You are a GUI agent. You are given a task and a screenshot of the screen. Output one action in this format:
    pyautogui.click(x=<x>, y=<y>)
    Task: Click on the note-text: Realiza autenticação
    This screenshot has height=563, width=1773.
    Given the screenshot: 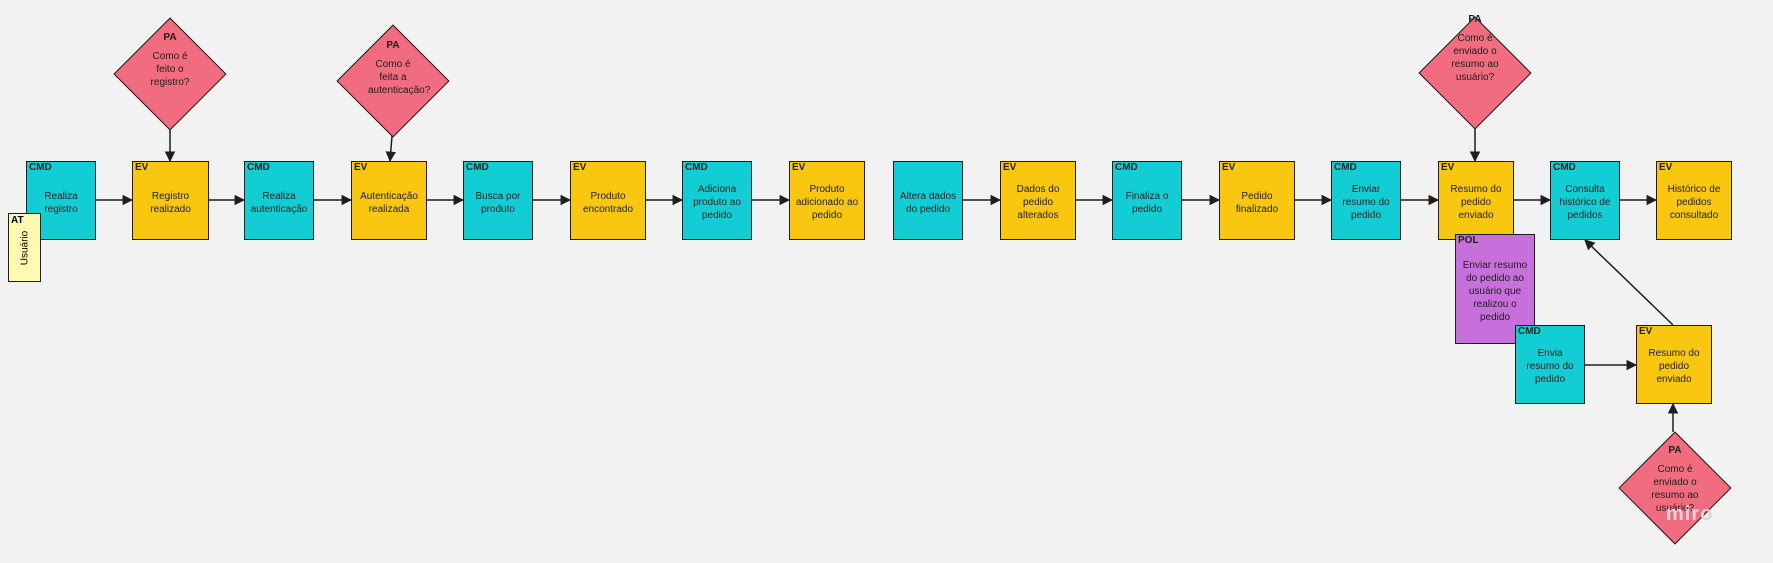 What is the action you would take?
    pyautogui.click(x=279, y=202)
    